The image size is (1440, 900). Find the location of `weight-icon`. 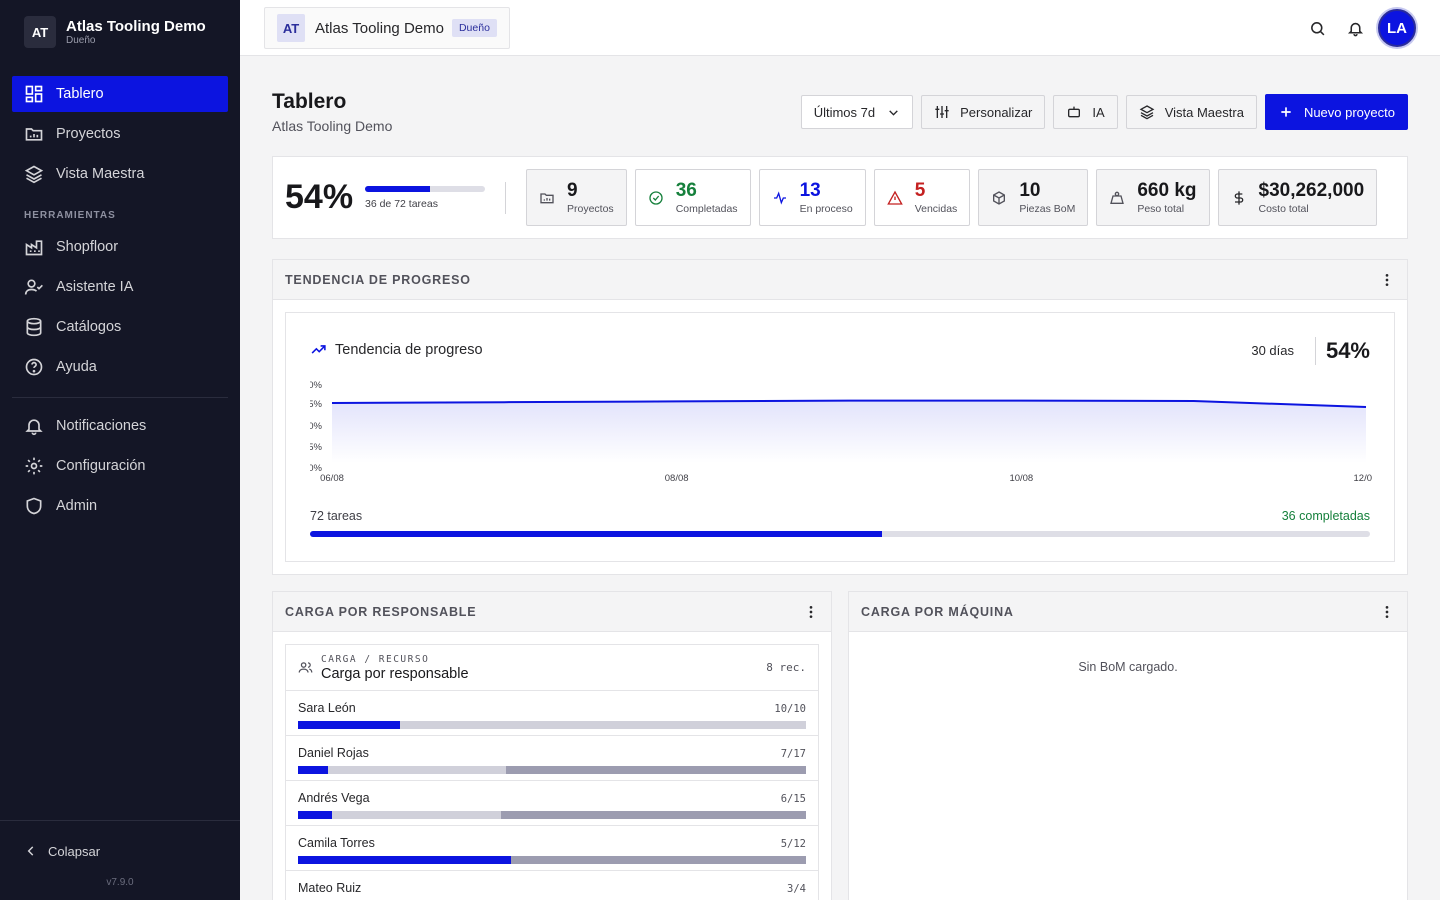

weight-icon is located at coordinates (1117, 197).